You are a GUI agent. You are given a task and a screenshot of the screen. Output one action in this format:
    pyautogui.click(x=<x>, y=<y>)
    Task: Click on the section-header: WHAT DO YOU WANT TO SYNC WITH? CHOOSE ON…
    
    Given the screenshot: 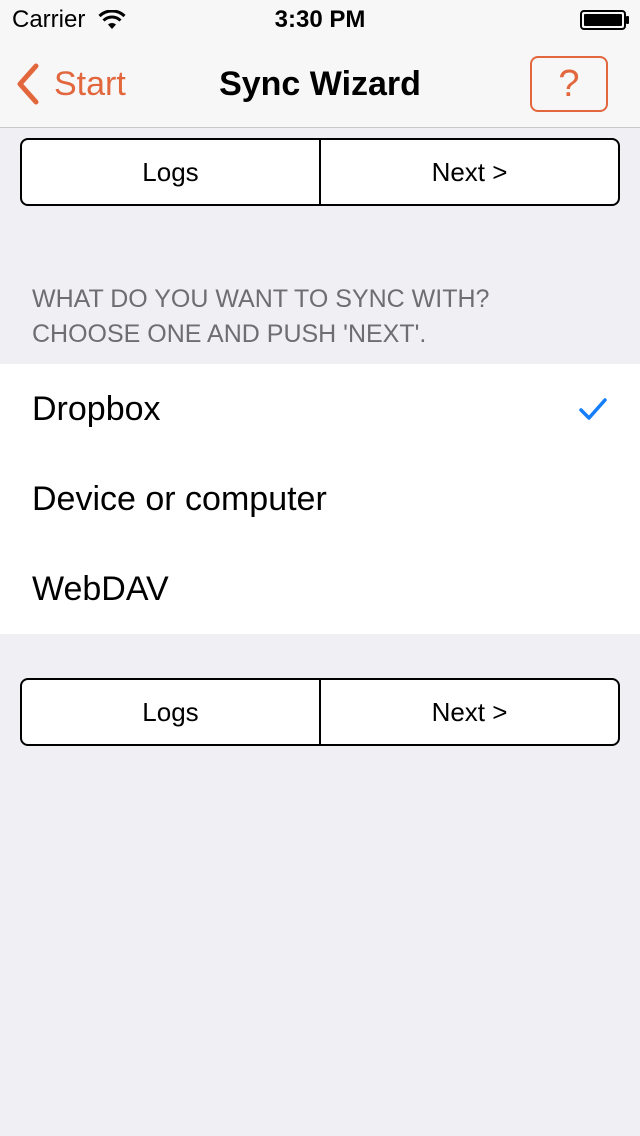 What is the action you would take?
    pyautogui.click(x=322, y=317)
    